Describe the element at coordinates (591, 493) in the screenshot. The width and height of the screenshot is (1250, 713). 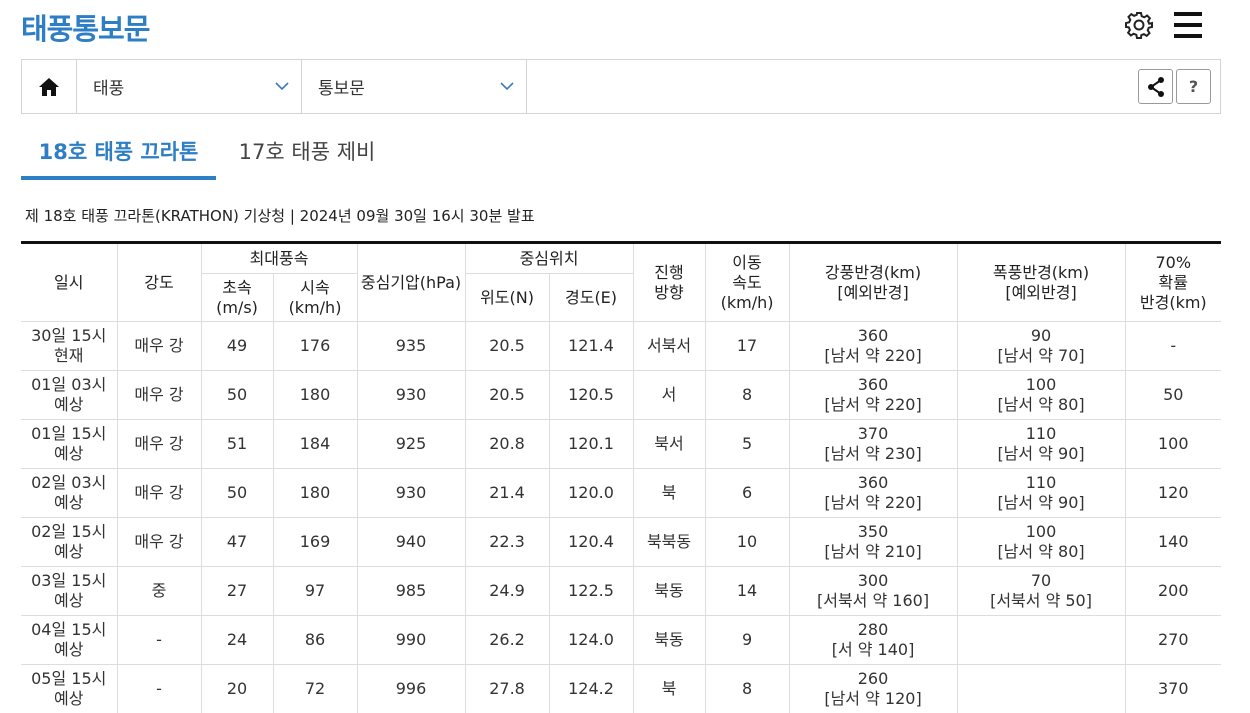
I see `cell-lon: 120.0` at that location.